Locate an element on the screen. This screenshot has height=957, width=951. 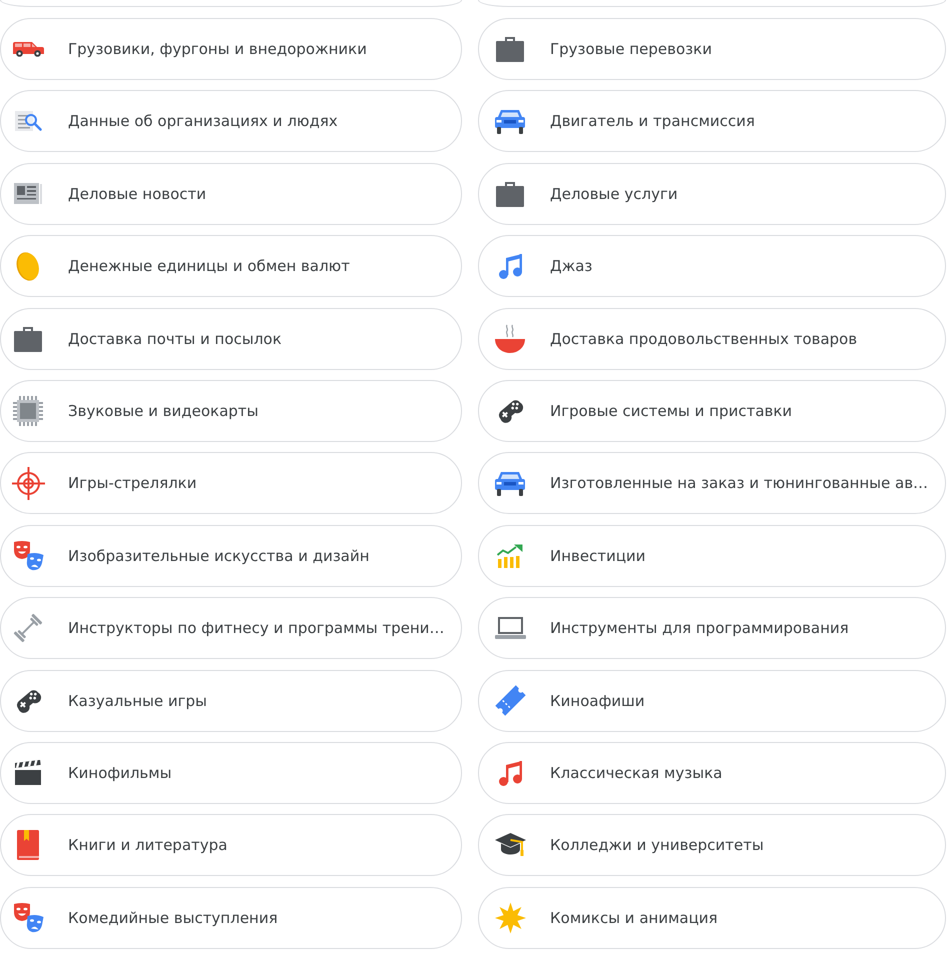
category-chip: Изобразительные искусства и дизайн is located at coordinates (231, 555).